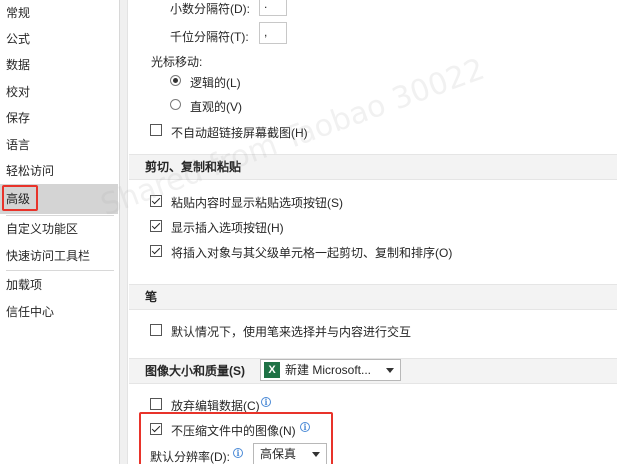 The width and height of the screenshot is (617, 464). What do you see at coordinates (20, 198) in the screenshot?
I see `highlight-box` at bounding box center [20, 198].